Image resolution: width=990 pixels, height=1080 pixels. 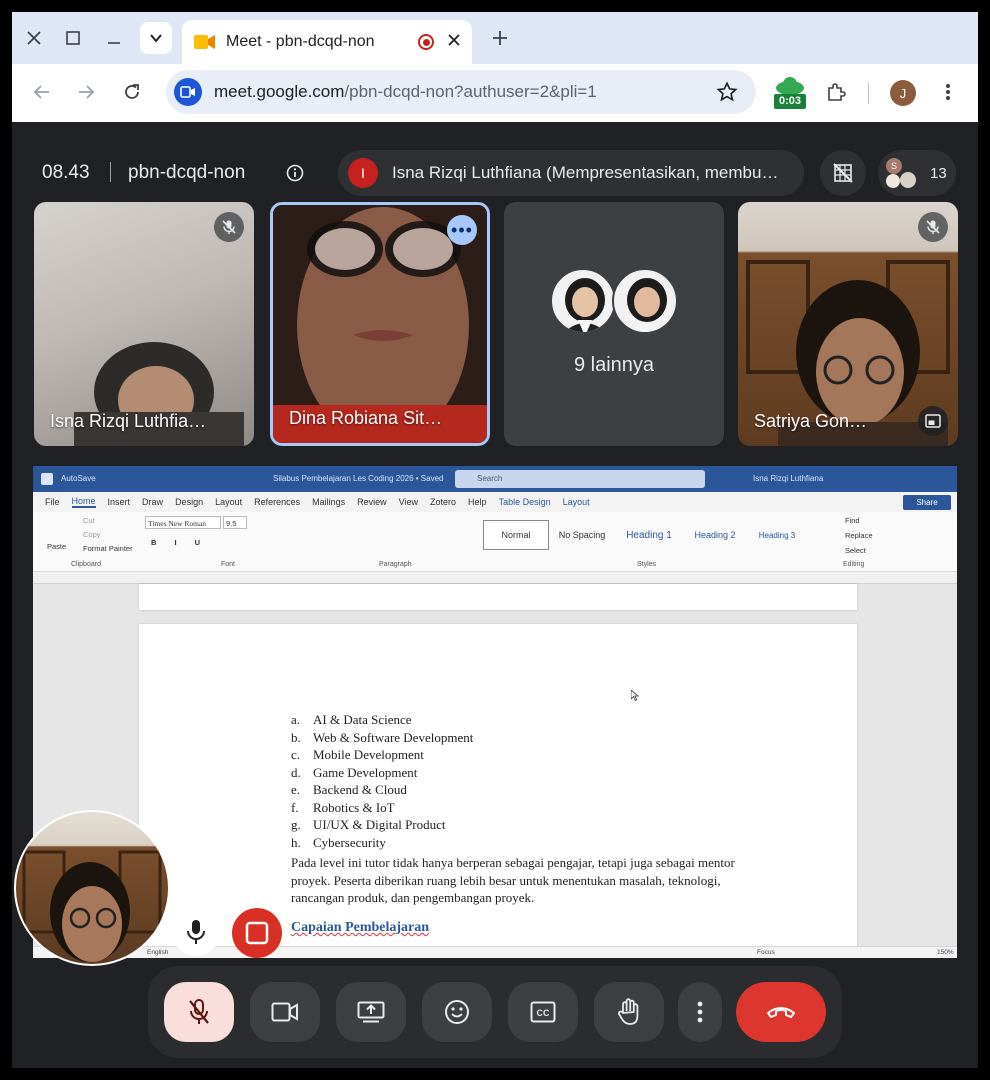 I want to click on list-text: AI & Data Science, so click(x=362, y=719).